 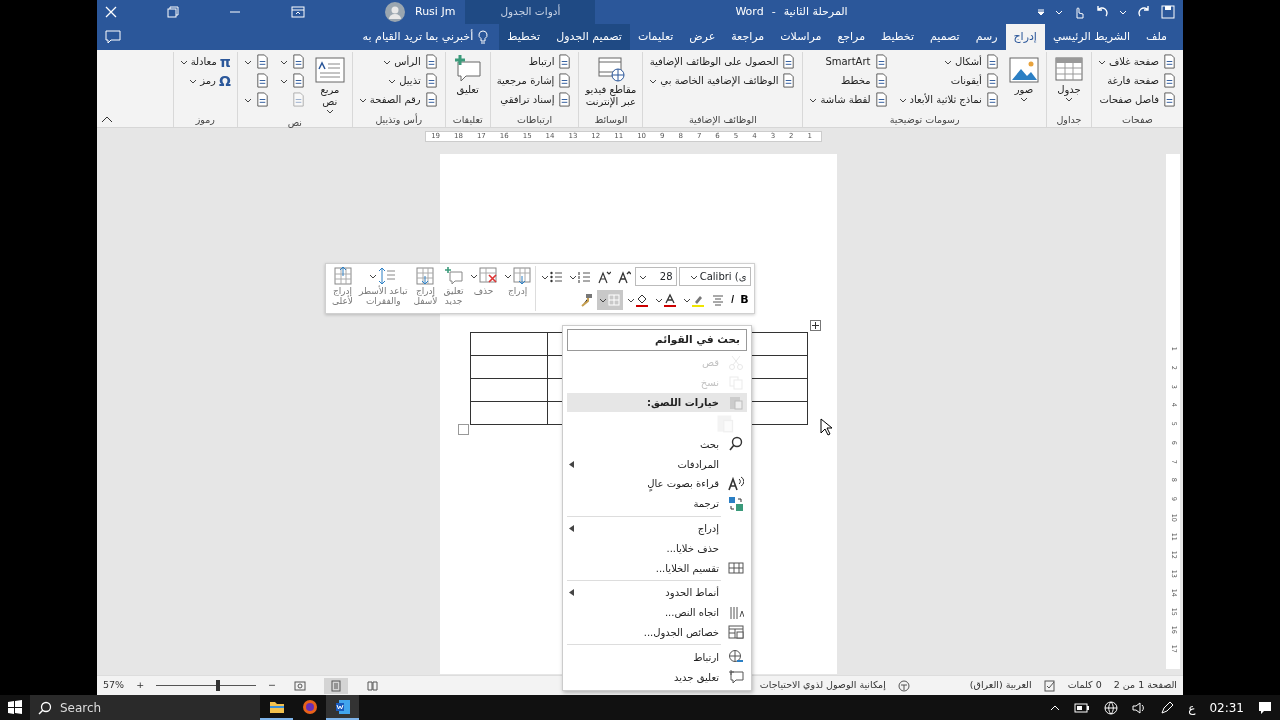 I want to click on table-properties-icon, so click(x=736, y=632).